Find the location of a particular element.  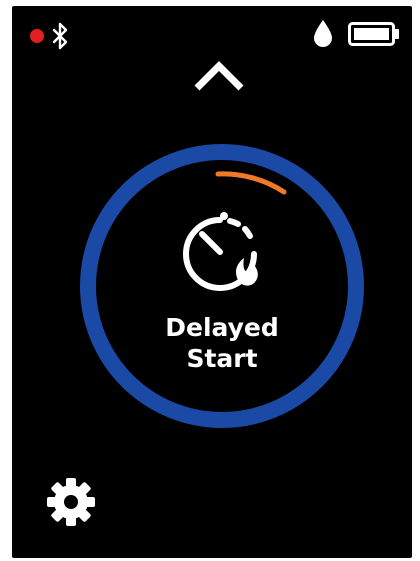

bluetooth-icon is located at coordinates (60, 36).